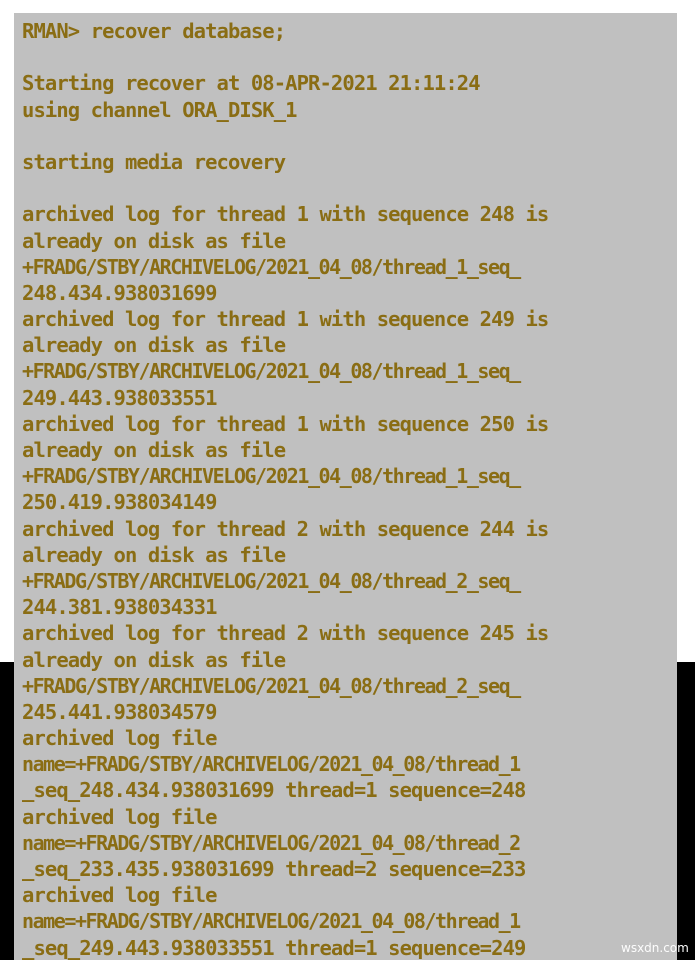 The image size is (695, 960). What do you see at coordinates (655, 948) in the screenshot?
I see `watermark-label: wsxdn.com` at bounding box center [655, 948].